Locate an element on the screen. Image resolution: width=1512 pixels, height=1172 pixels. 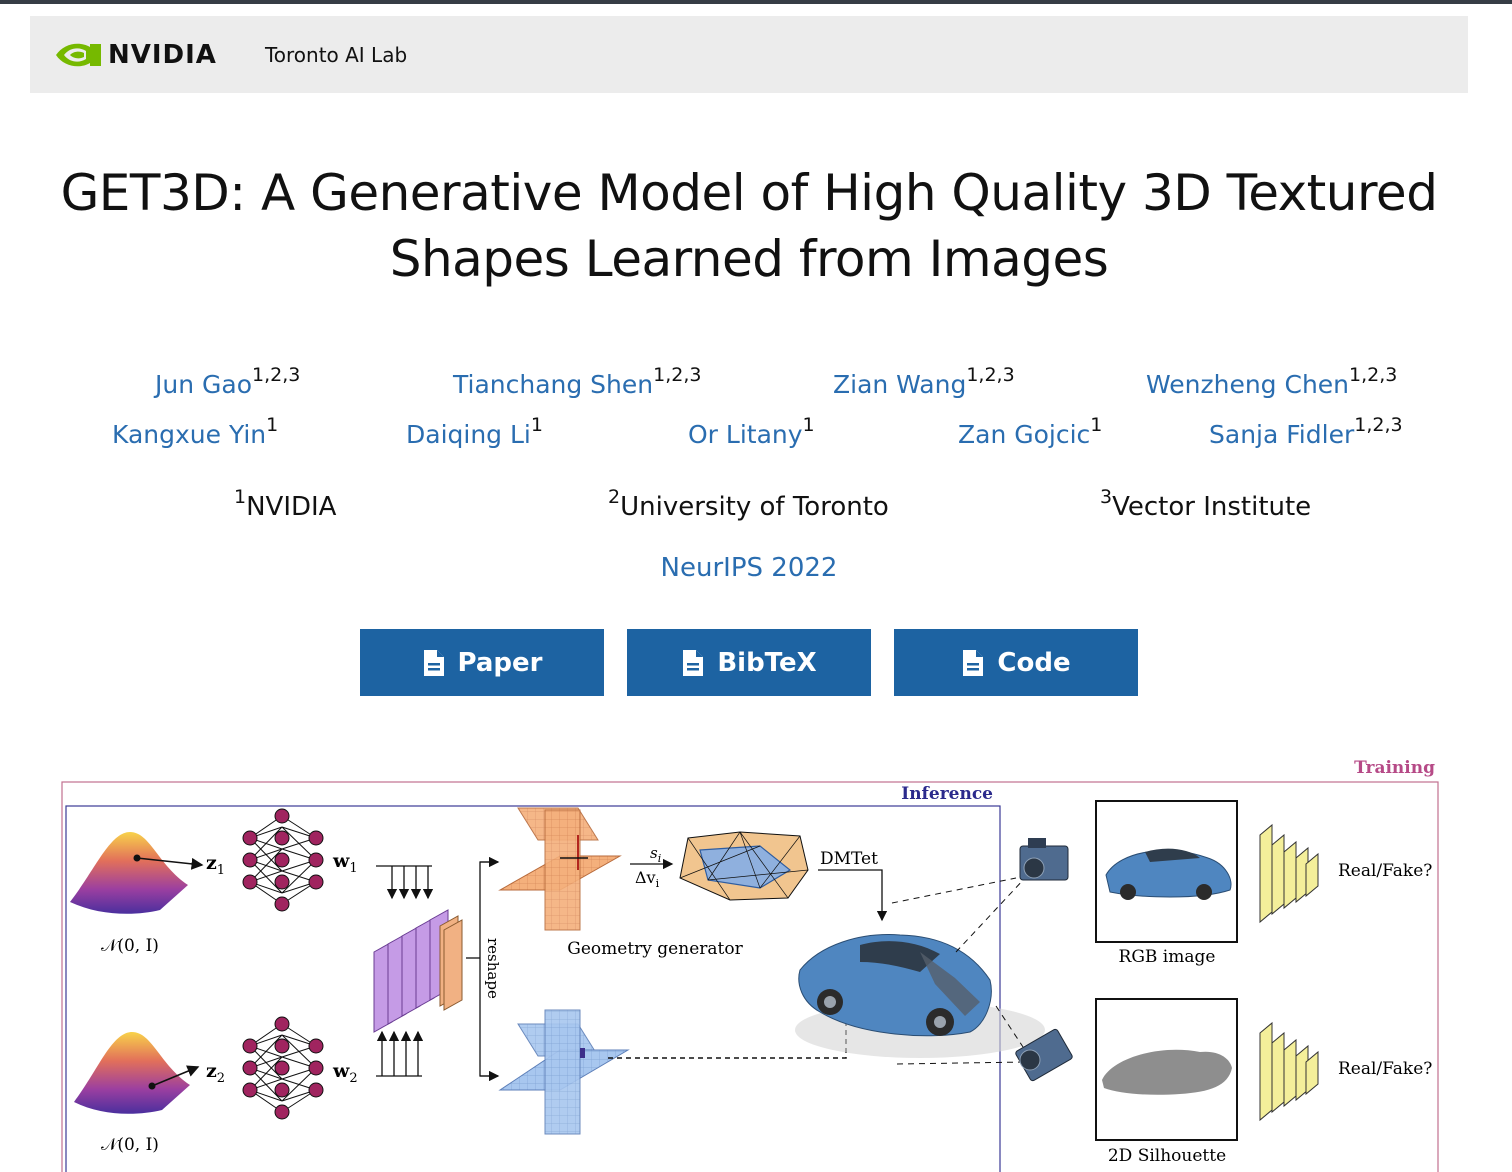
bibtex-button-label: BibTeX is located at coordinates (767, 662).